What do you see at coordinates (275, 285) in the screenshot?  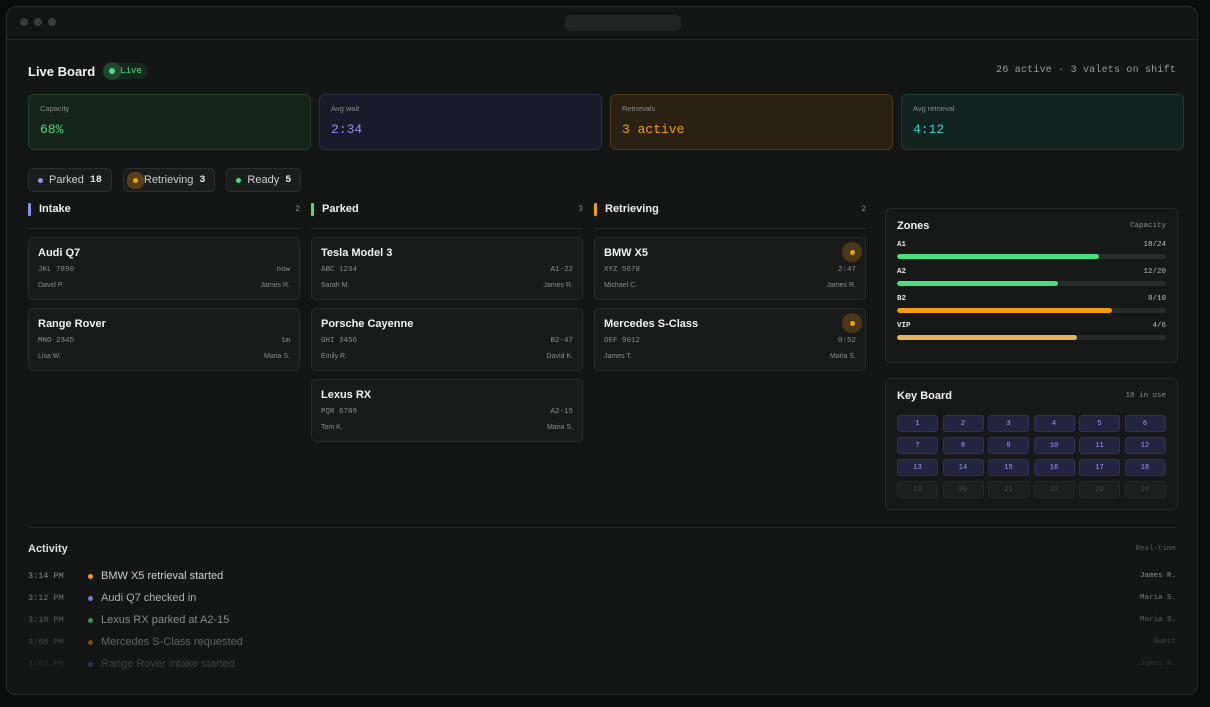 I see `valet-name: James R.` at bounding box center [275, 285].